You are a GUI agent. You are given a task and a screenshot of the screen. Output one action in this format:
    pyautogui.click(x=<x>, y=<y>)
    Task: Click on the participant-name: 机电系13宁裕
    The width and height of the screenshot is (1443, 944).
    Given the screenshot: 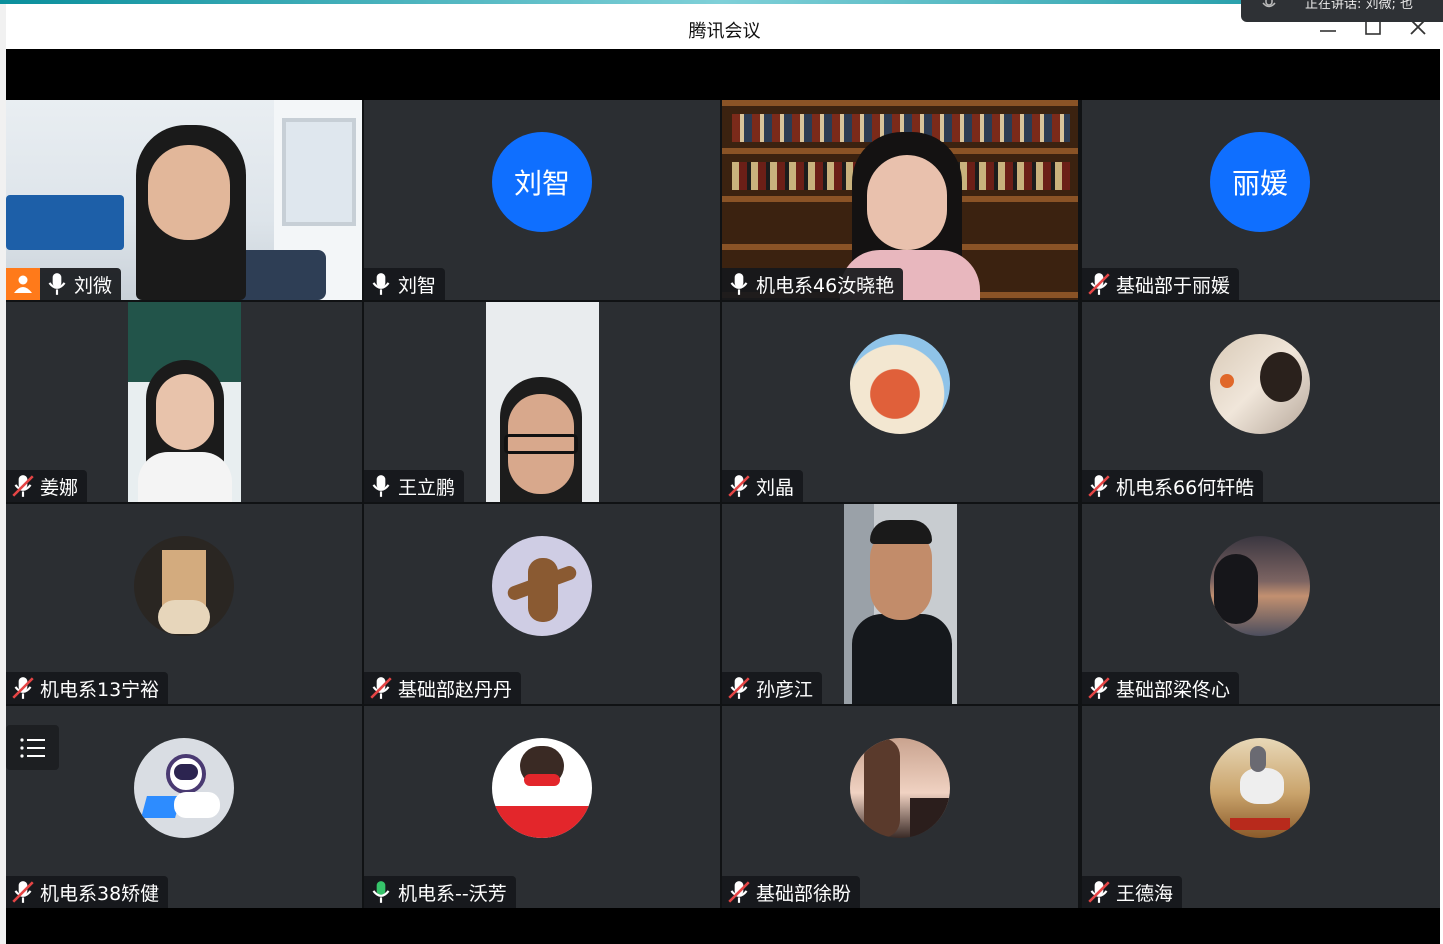 What is the action you would take?
    pyautogui.click(x=100, y=689)
    